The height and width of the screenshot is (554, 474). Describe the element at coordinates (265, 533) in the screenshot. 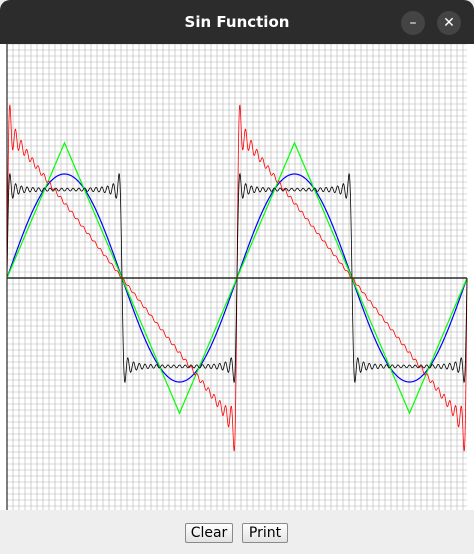

I see `print-button: Print` at that location.